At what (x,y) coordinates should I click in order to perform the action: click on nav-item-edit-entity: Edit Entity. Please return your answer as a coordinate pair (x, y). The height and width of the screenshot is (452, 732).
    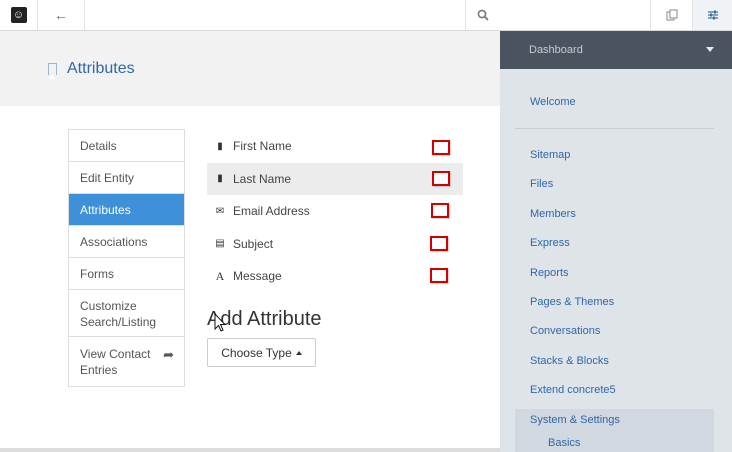
    Looking at the image, I should click on (126, 178).